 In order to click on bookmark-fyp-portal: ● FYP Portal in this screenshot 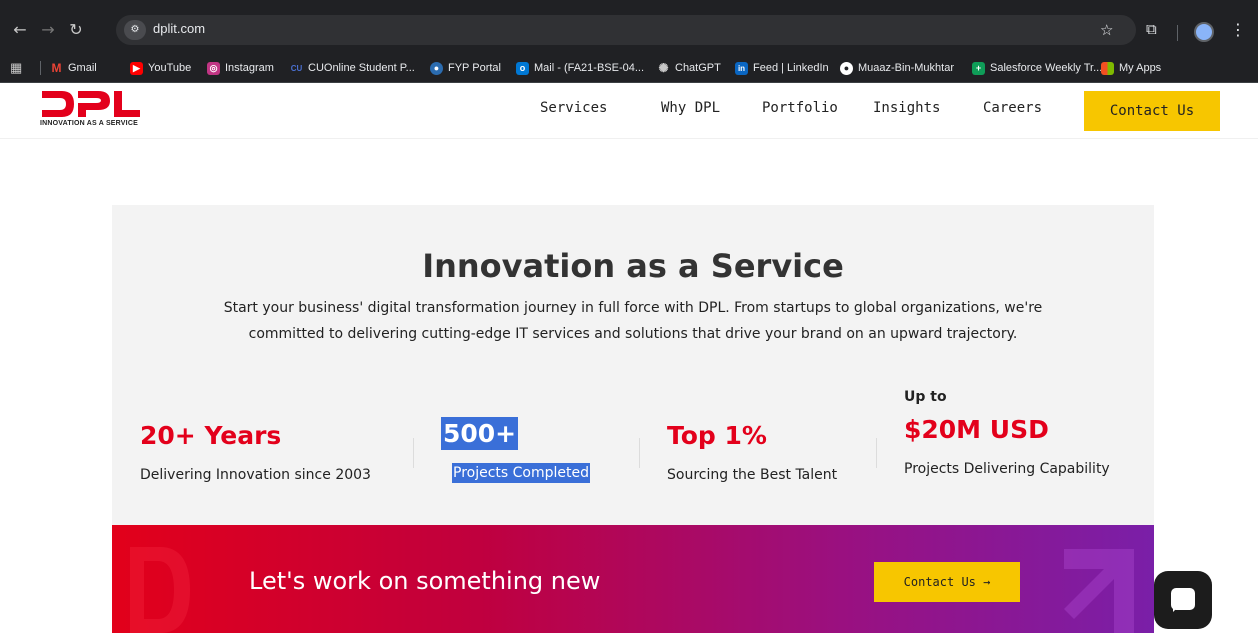, I will do `click(465, 68)`.